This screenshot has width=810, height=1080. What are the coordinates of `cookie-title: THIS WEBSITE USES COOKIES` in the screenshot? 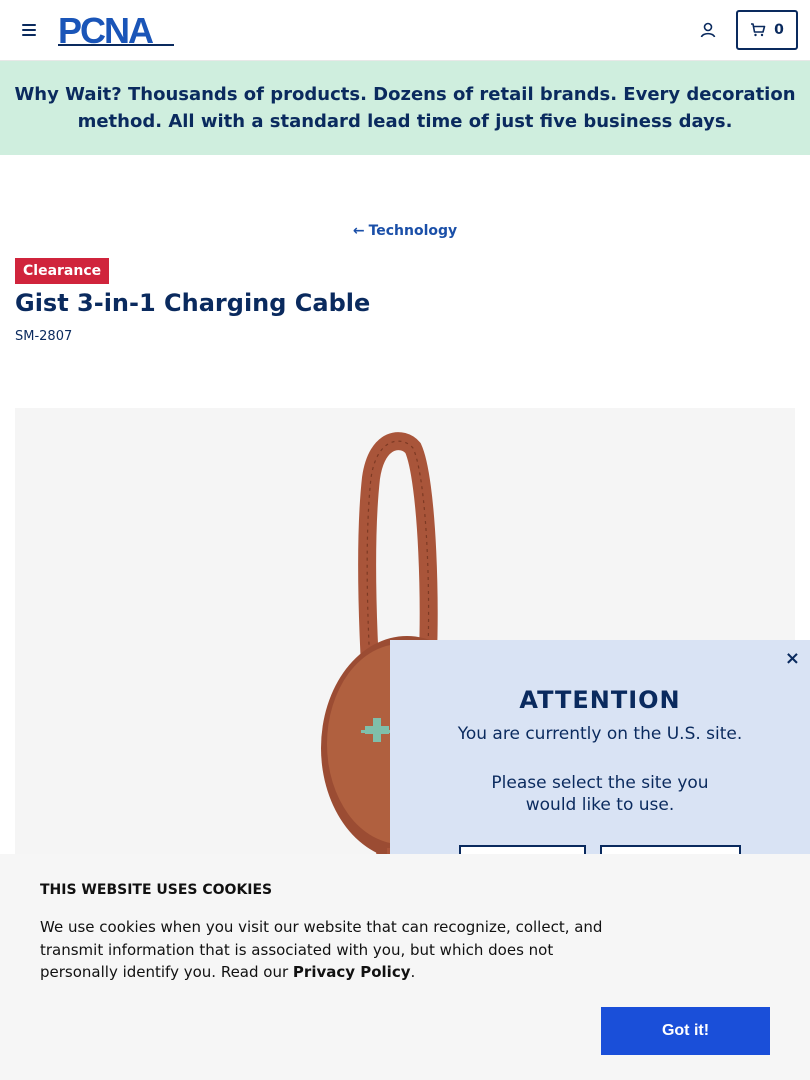 It's located at (156, 890).